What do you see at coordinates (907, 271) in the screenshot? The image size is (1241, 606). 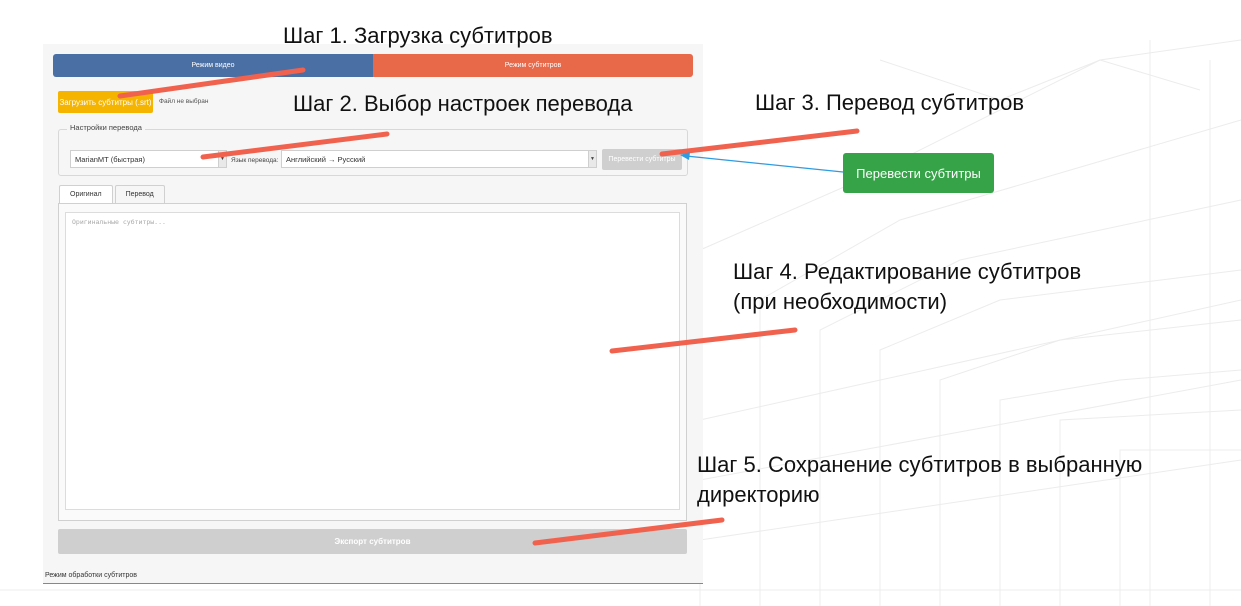 I see `step4-line1: Шаг 4. Редактирование субтитров` at bounding box center [907, 271].